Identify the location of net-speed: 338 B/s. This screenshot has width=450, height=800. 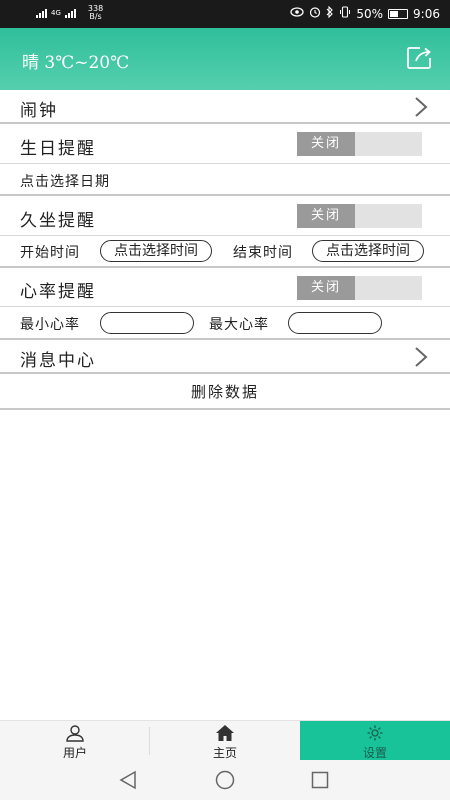
(95, 13).